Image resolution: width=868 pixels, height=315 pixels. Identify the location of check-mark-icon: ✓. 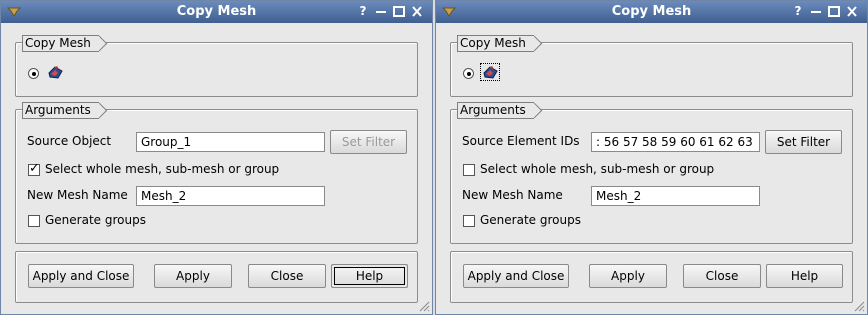
(34, 168).